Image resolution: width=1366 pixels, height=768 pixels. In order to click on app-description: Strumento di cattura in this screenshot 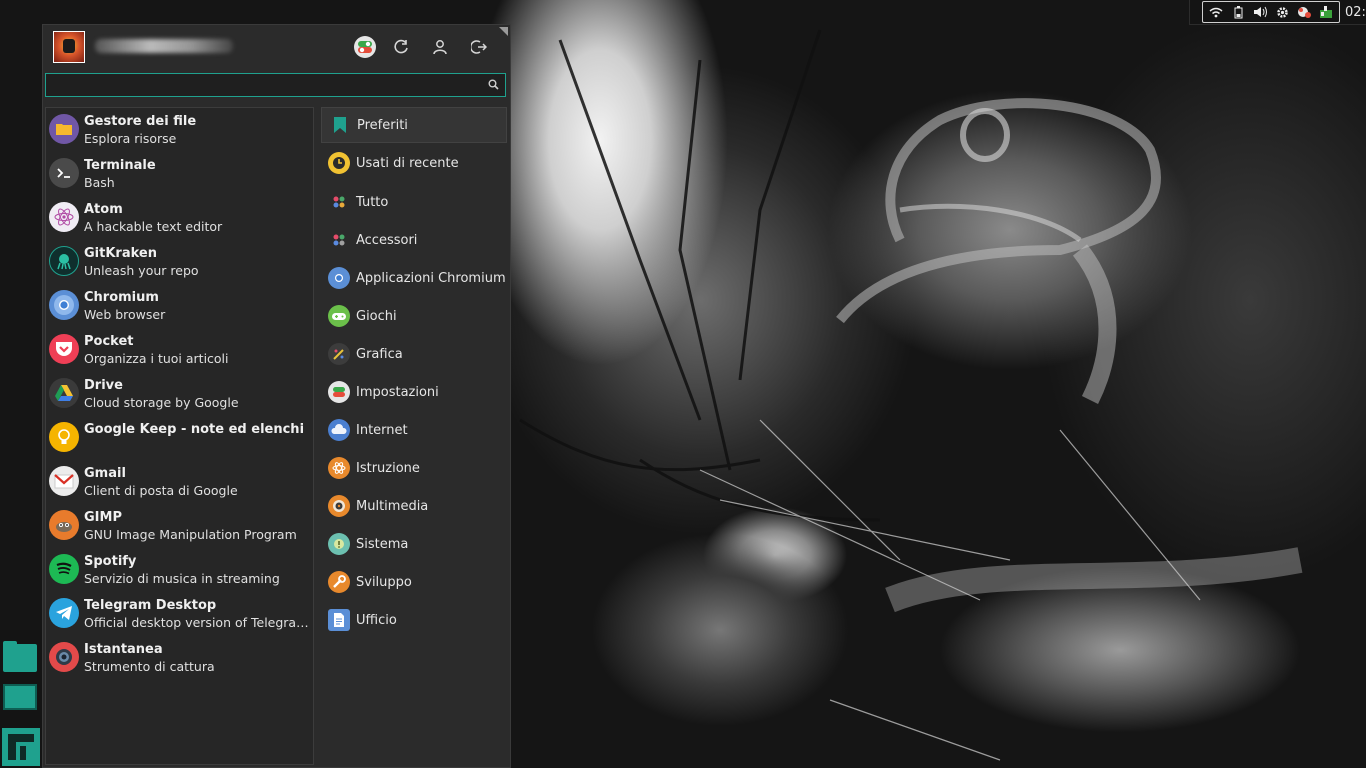, I will do `click(149, 666)`.